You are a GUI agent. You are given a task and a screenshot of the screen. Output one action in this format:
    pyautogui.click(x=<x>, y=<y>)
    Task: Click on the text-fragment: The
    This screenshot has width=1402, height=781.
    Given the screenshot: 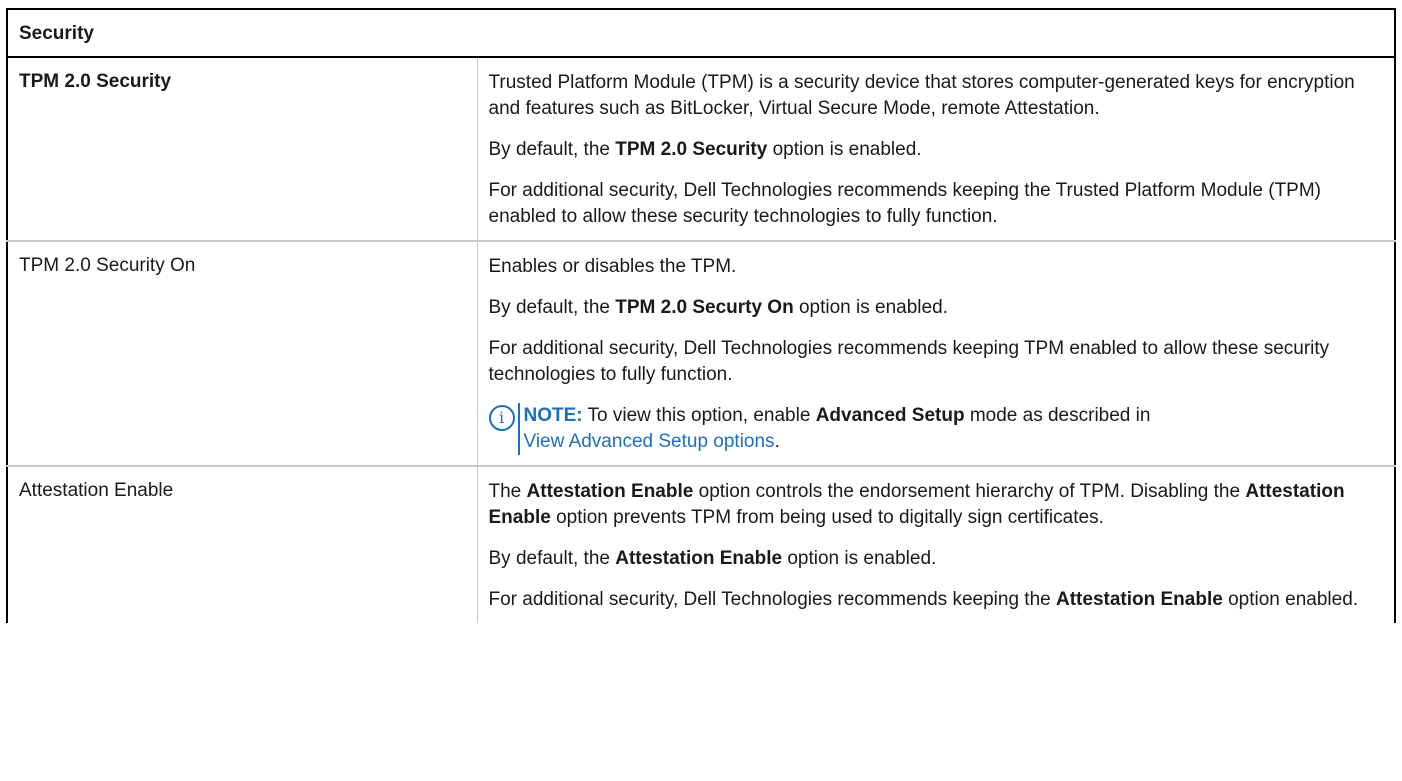 What is the action you would take?
    pyautogui.click(x=507, y=491)
    